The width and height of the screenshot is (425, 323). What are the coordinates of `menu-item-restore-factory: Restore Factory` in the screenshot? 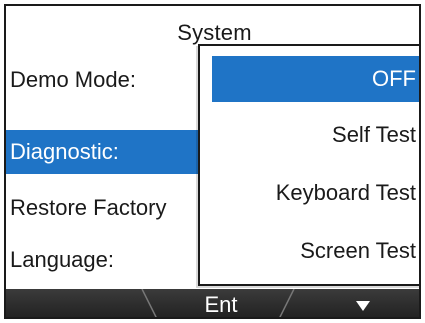 It's located at (106, 208).